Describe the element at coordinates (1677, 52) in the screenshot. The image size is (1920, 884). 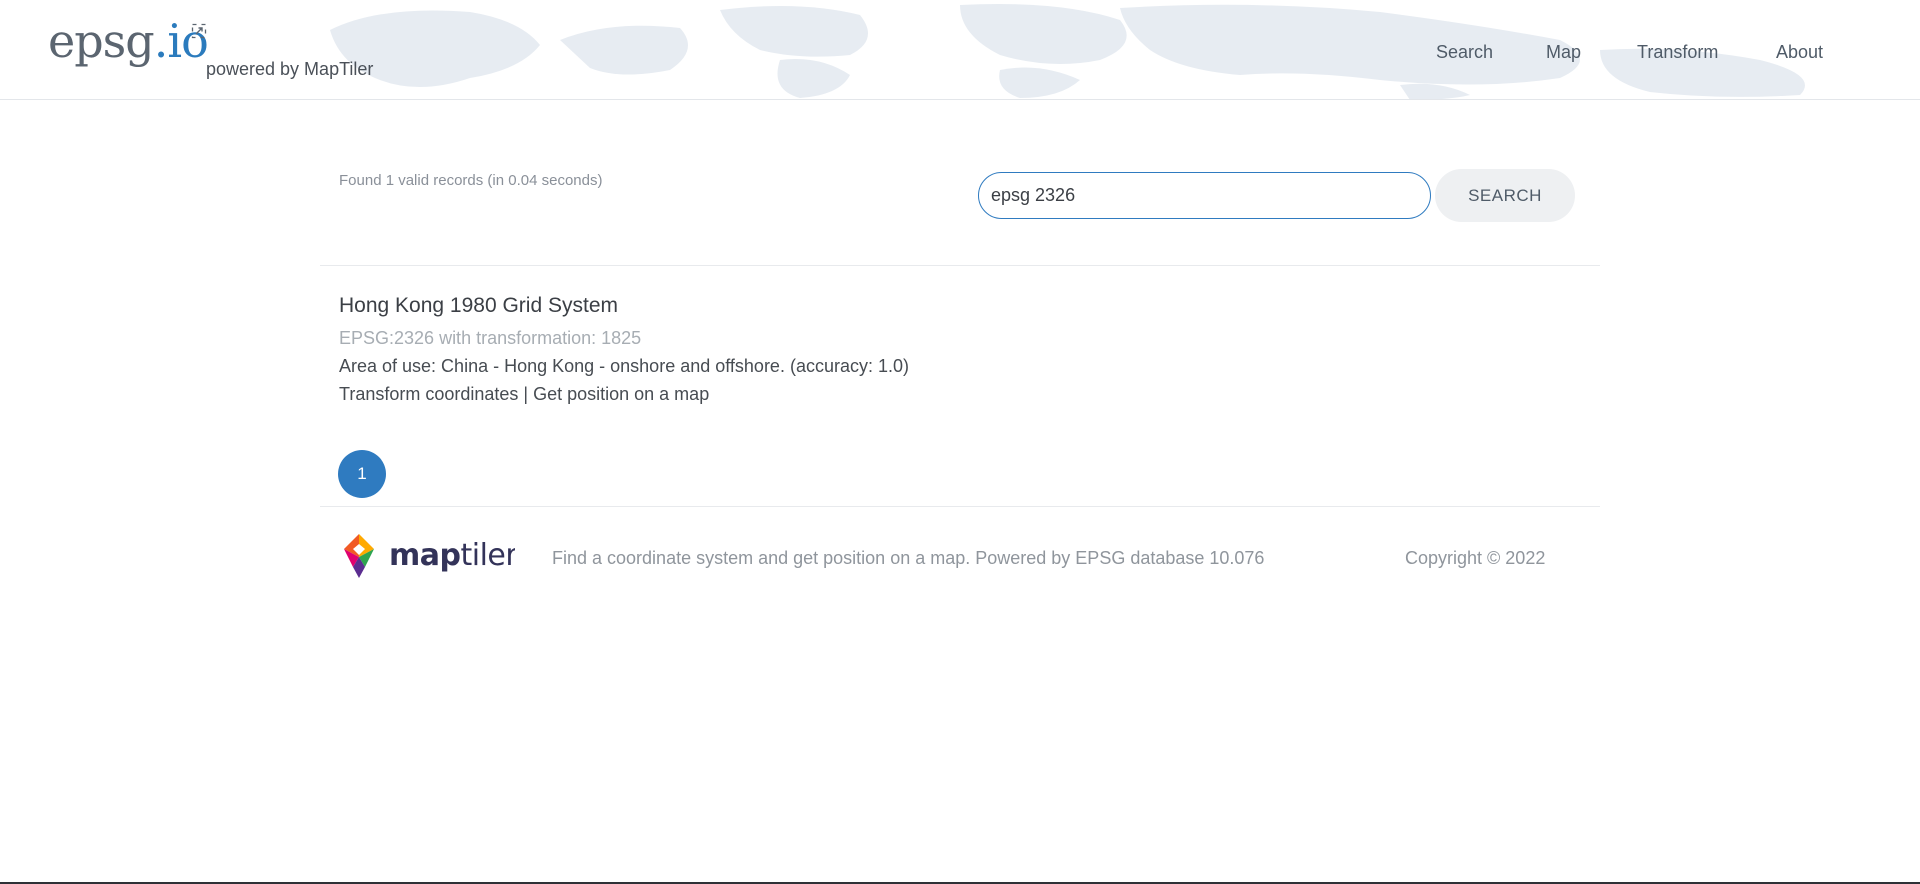
I see `nav-transform-link: Transform` at that location.